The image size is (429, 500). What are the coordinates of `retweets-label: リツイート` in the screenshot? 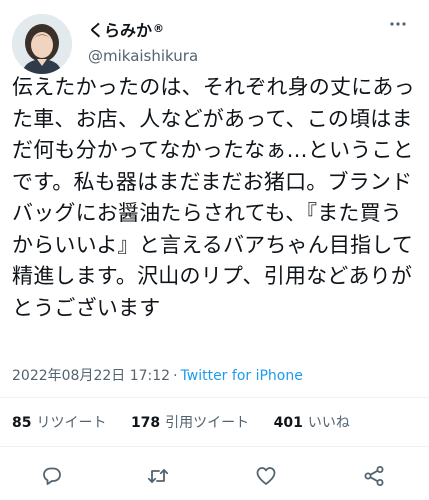 It's located at (71, 423).